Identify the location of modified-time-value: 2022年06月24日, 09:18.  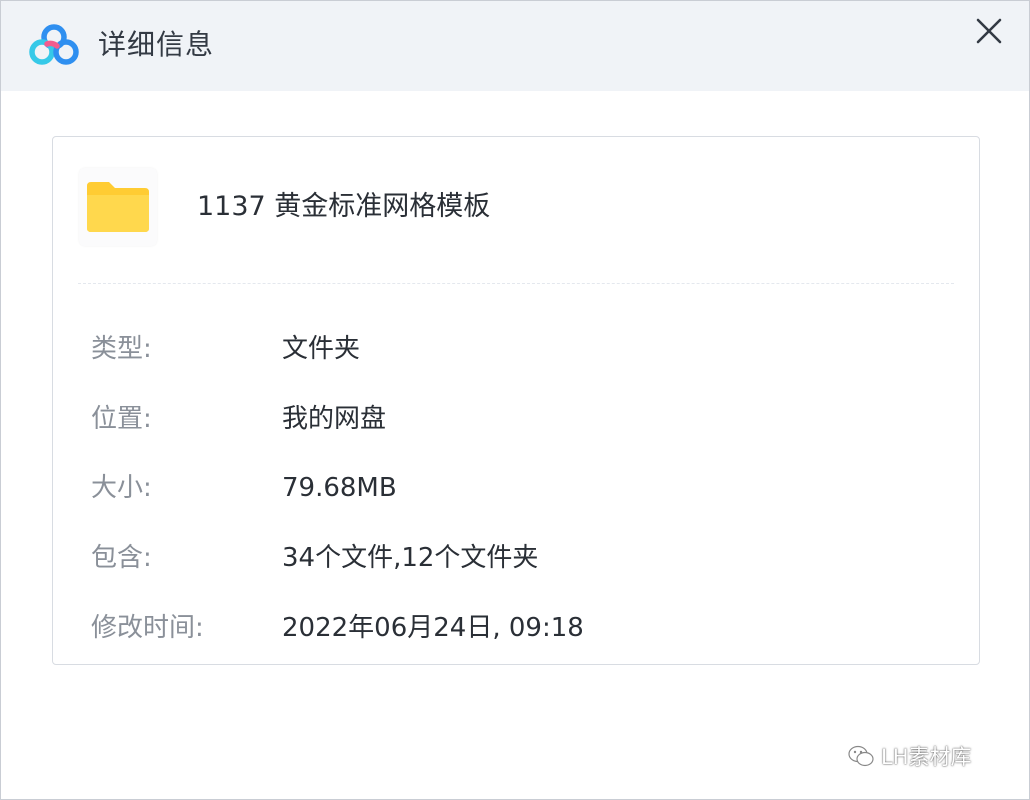
(433, 628).